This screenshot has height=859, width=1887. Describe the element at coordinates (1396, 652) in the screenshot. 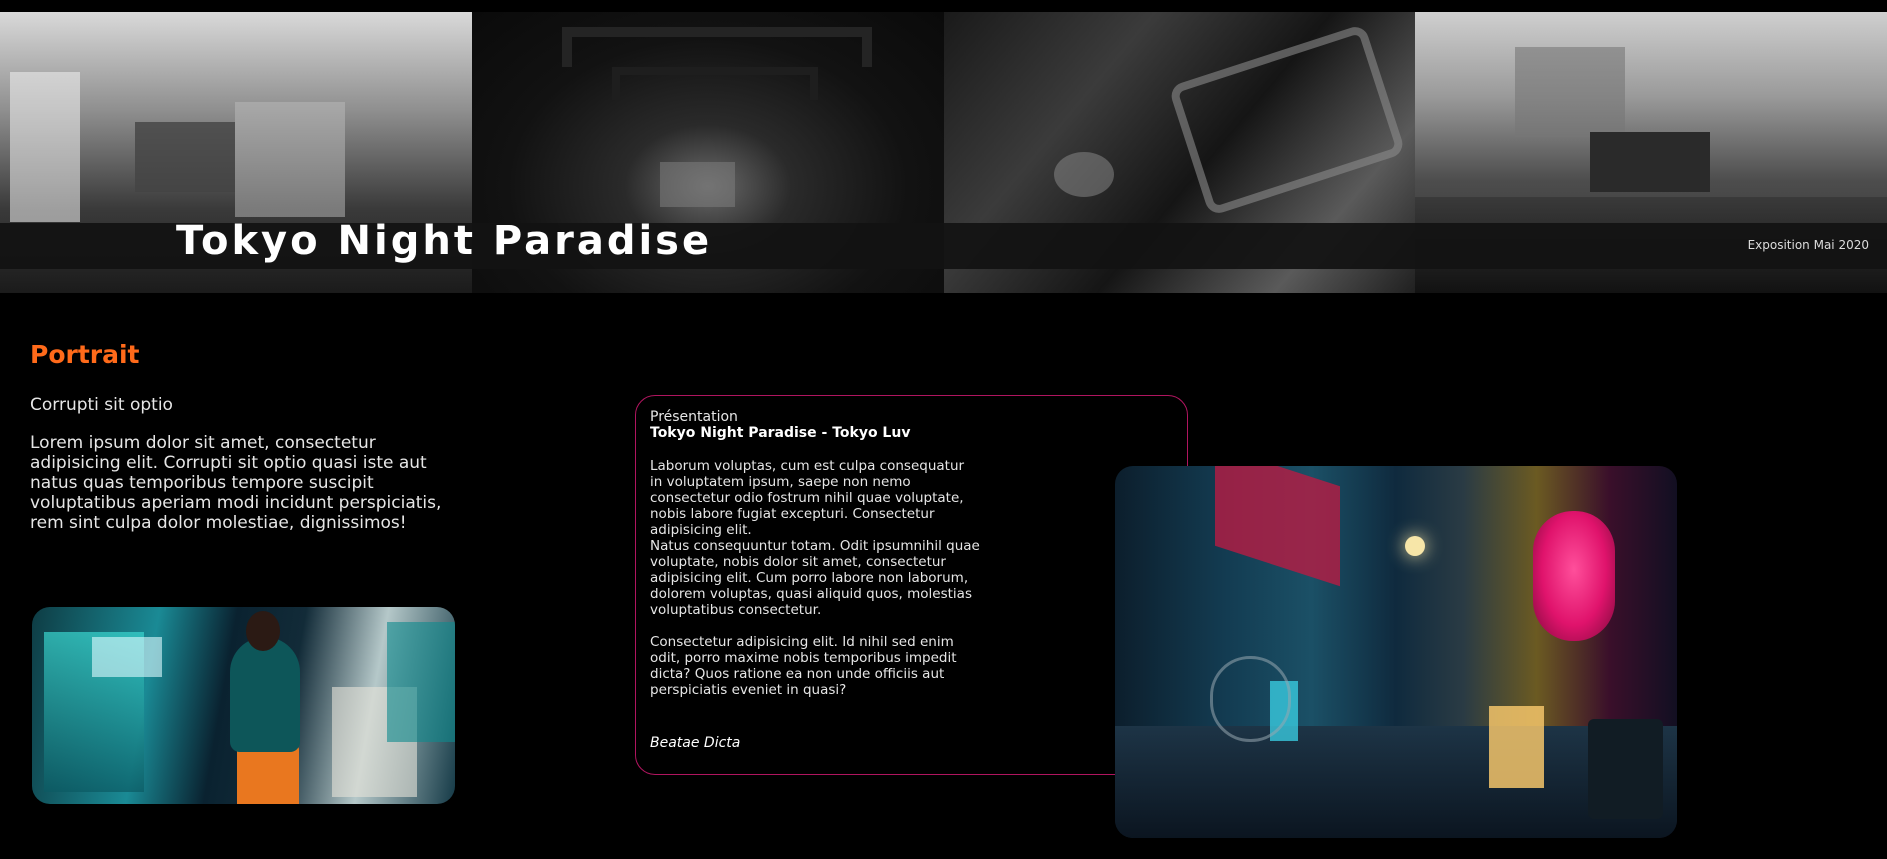

I see `alley-photo` at that location.